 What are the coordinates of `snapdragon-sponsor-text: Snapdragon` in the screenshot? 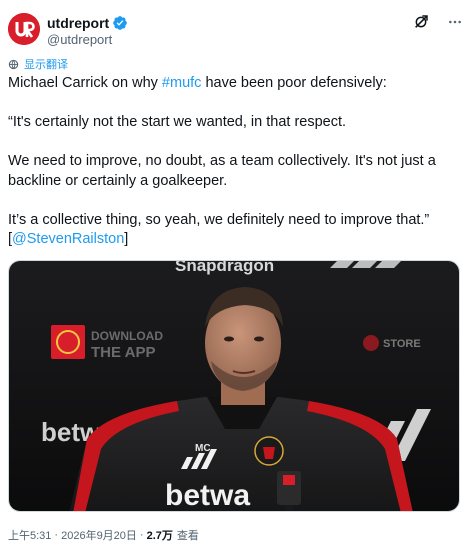 It's located at (224, 268).